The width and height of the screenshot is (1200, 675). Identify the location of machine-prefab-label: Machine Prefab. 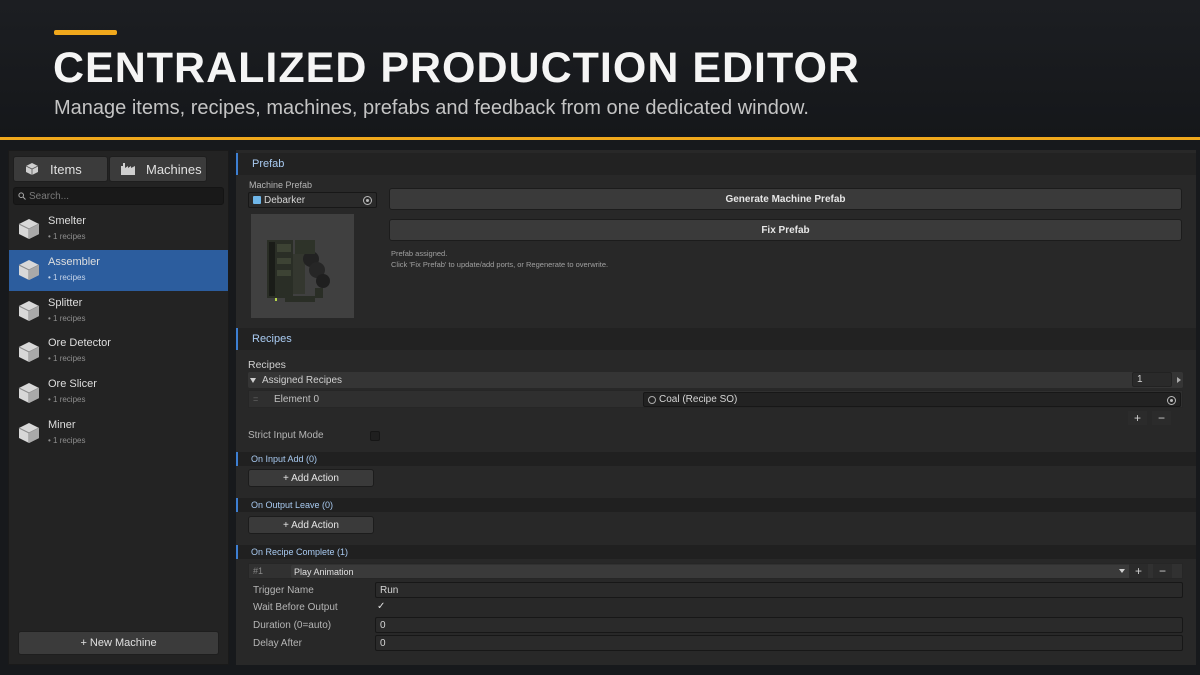
(281, 185).